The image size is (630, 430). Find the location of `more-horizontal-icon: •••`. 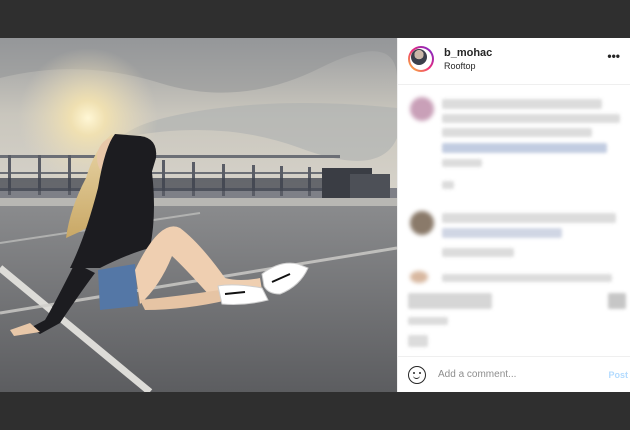

more-horizontal-icon: ••• is located at coordinates (613, 56).